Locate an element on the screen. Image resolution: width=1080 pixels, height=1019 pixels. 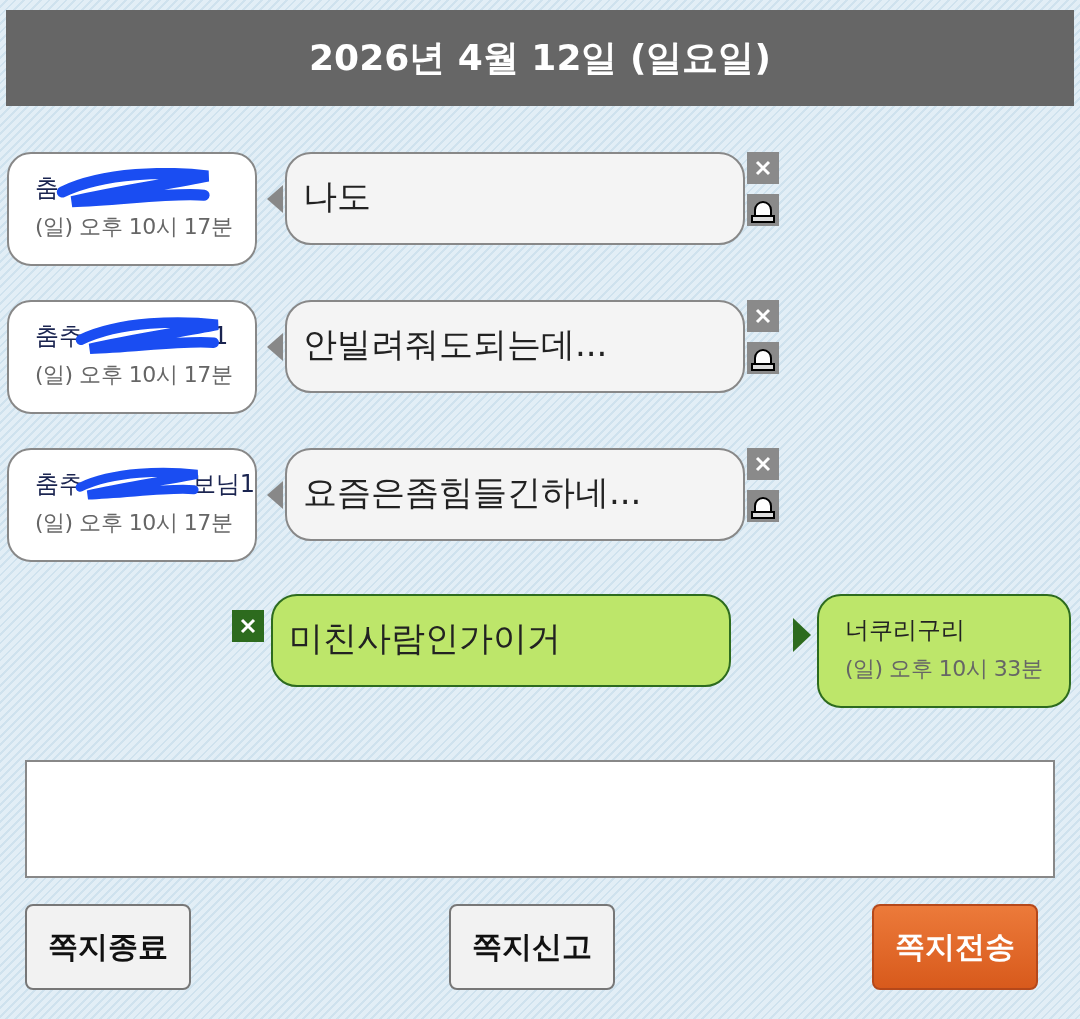
message-bubble: 나도 is located at coordinates (515, 198).